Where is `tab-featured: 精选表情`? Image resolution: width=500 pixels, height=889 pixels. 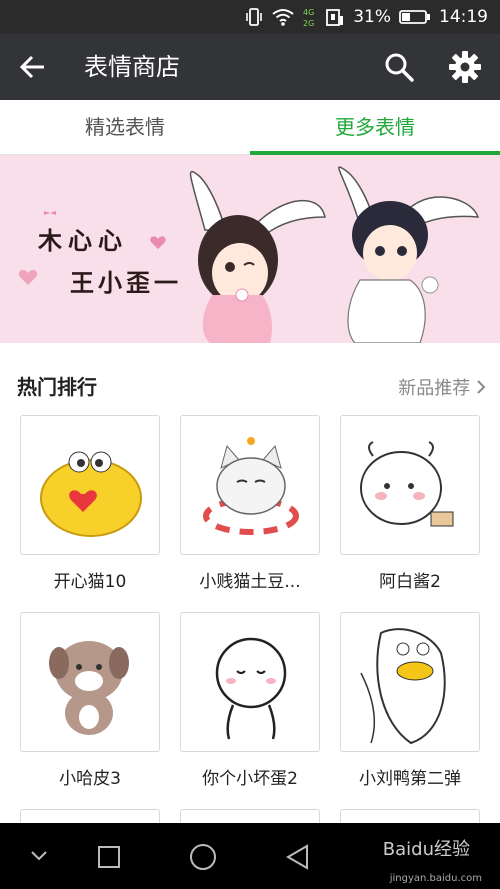
tab-featured: 精选表情 is located at coordinates (125, 127).